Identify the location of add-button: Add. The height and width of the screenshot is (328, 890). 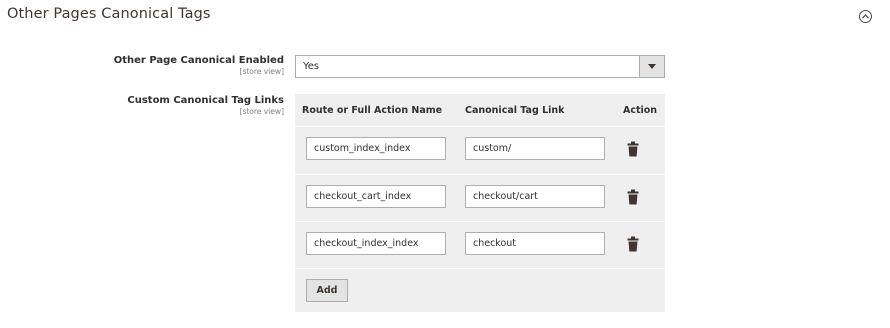
(327, 290).